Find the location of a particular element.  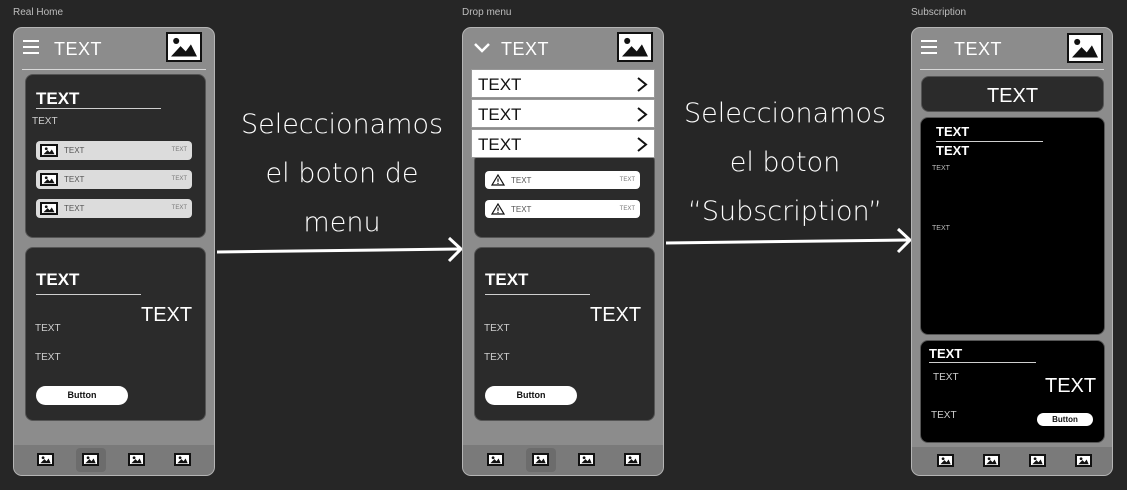

caption-line: el boton de is located at coordinates (342, 173).